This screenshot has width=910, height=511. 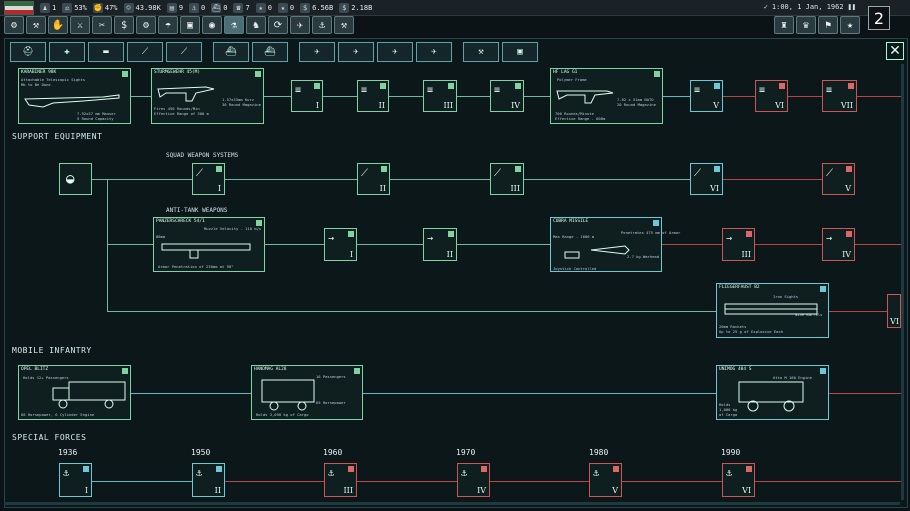 What do you see at coordinates (331, 402) in the screenshot?
I see `tech-desc: 65 Horsepower` at bounding box center [331, 402].